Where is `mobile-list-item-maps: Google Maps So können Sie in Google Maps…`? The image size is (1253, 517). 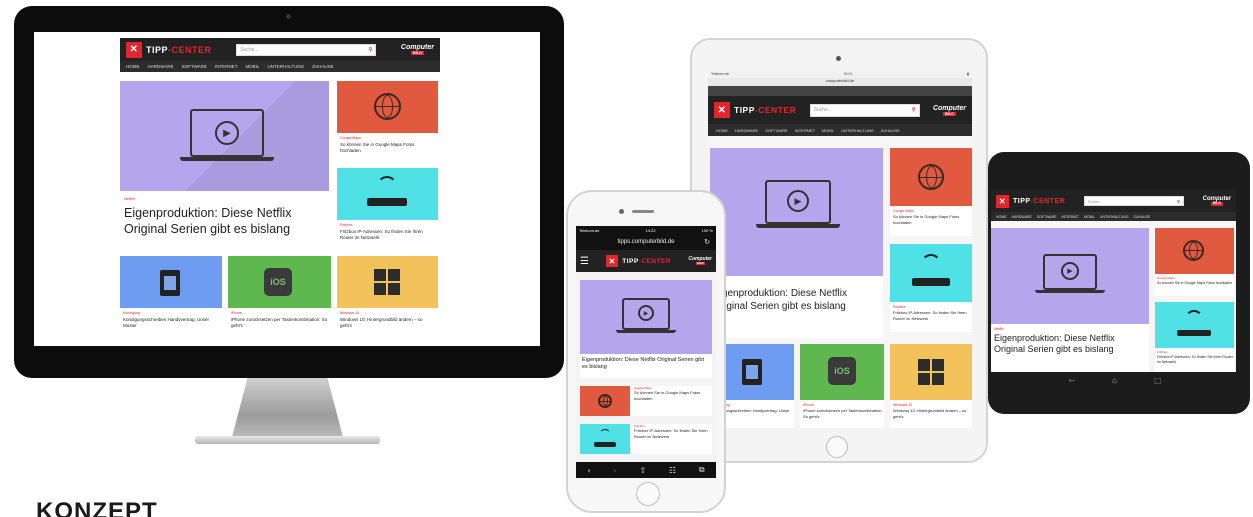 mobile-list-item-maps: Google Maps So können Sie in Google Maps… is located at coordinates (646, 401).